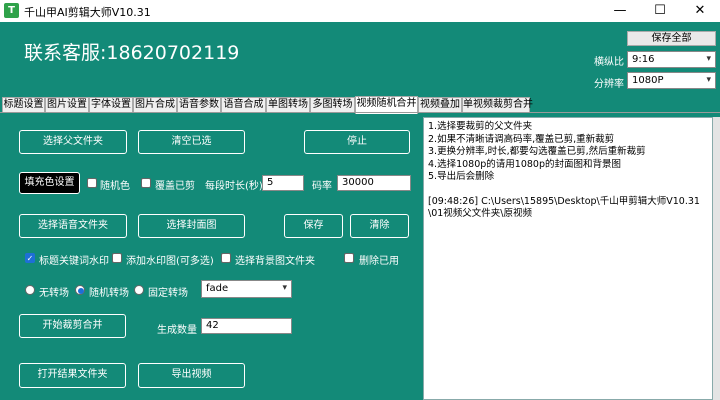 This screenshot has height=400, width=720. What do you see at coordinates (67, 105) in the screenshot?
I see `tab-image-settings: 图片设置` at bounding box center [67, 105].